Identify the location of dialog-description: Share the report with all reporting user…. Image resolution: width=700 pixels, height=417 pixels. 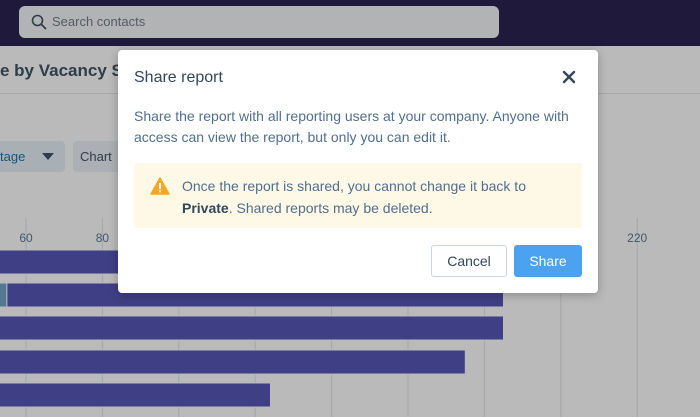
(351, 126).